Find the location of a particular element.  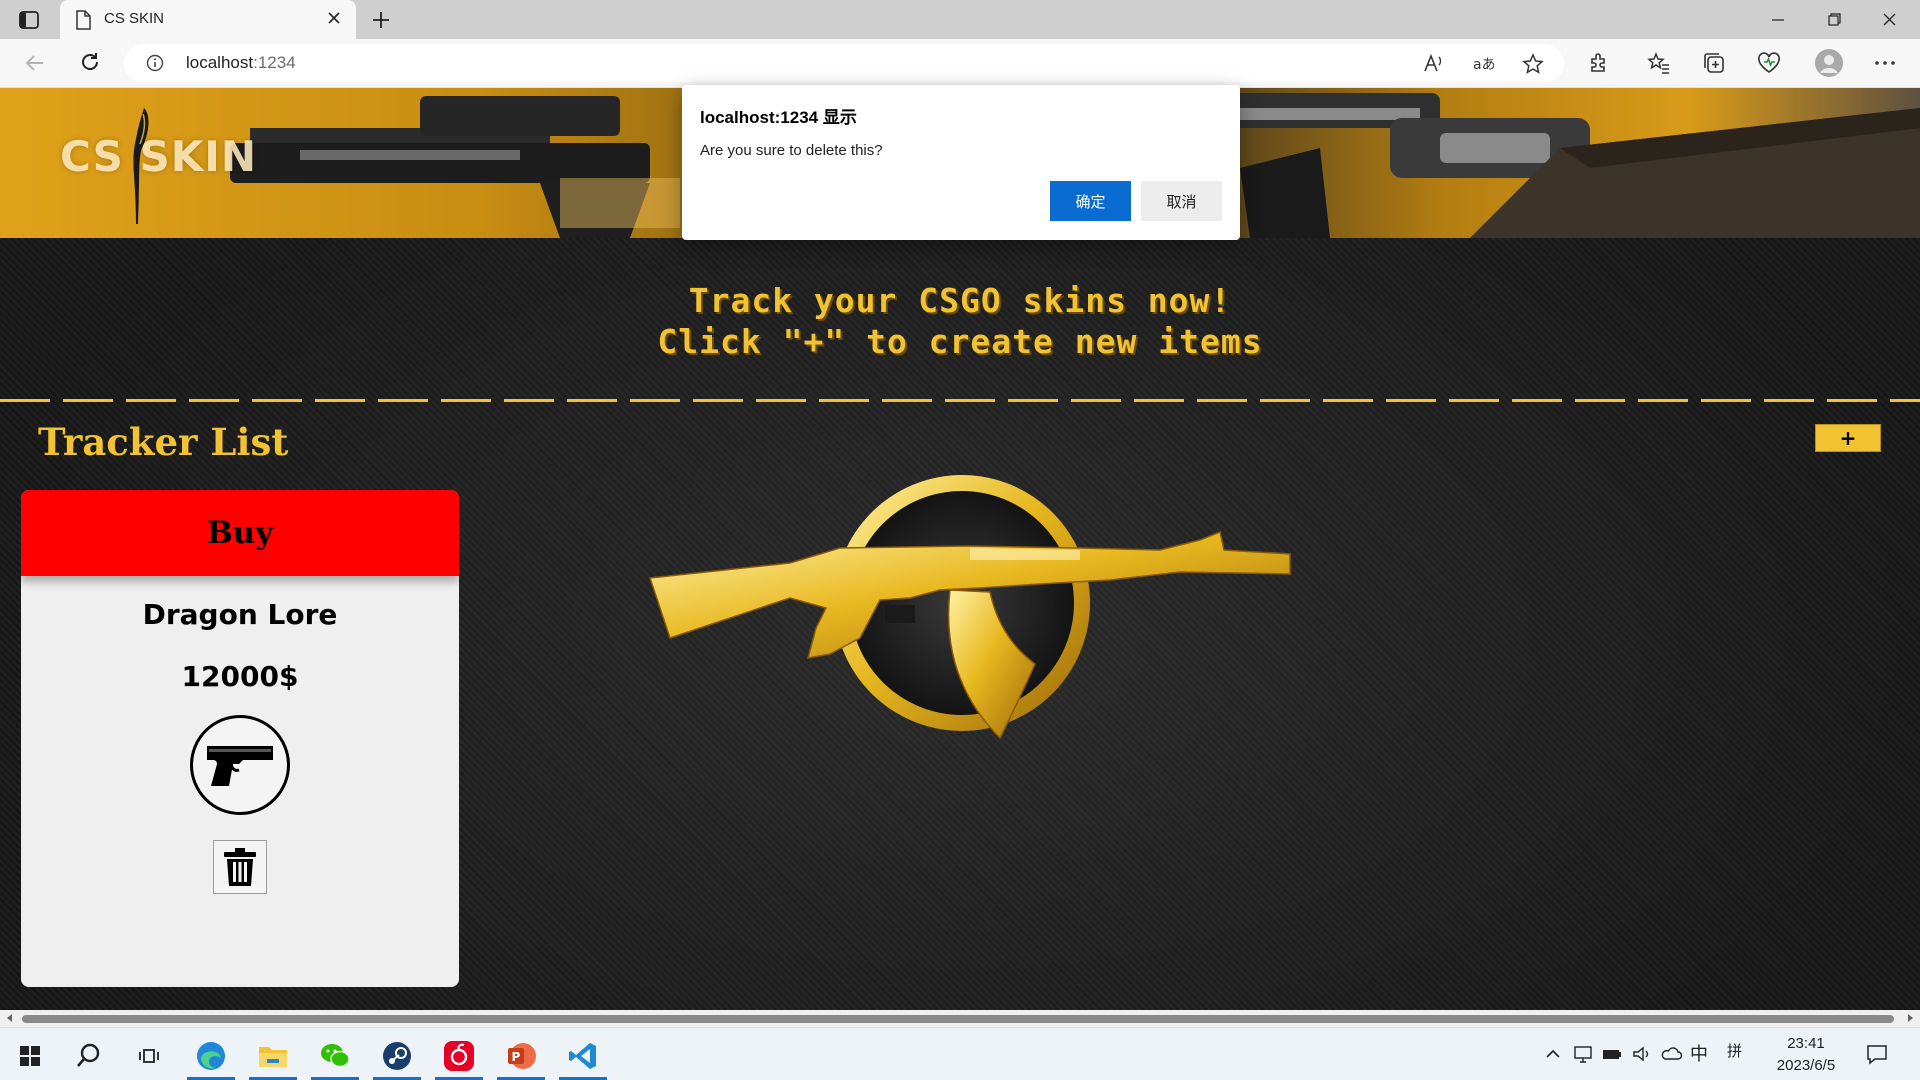

input-language-indicator: 中 is located at coordinates (1699, 1053).